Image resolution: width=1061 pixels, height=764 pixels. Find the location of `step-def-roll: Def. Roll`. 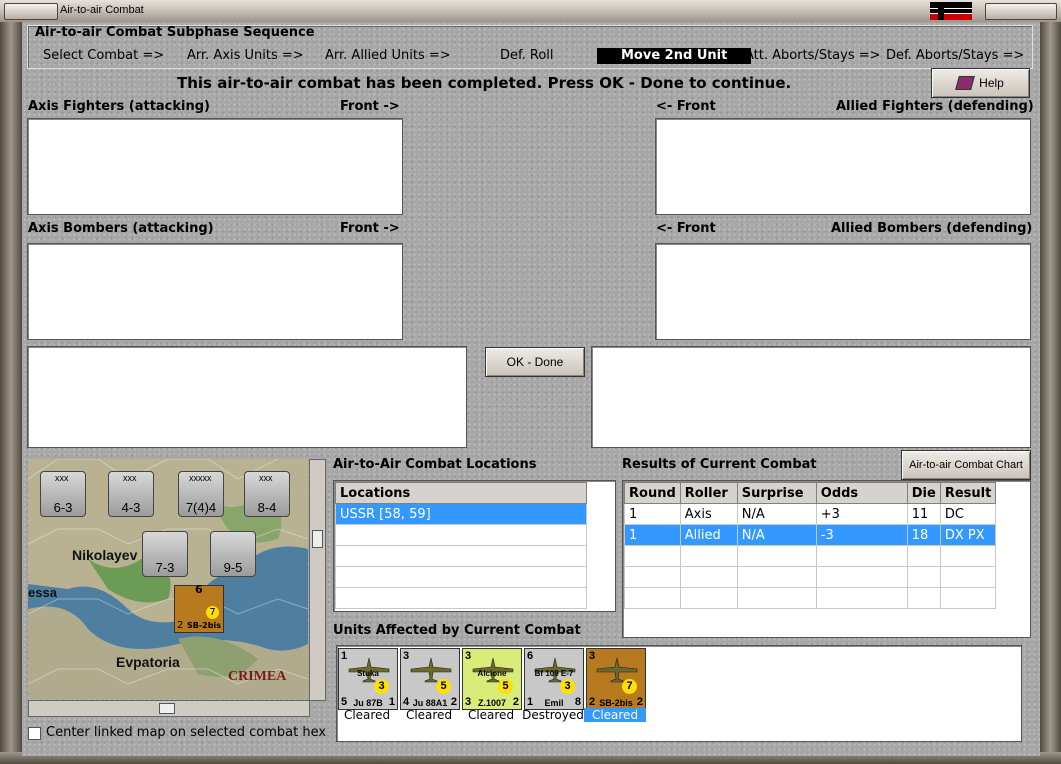

step-def-roll: Def. Roll is located at coordinates (527, 55).